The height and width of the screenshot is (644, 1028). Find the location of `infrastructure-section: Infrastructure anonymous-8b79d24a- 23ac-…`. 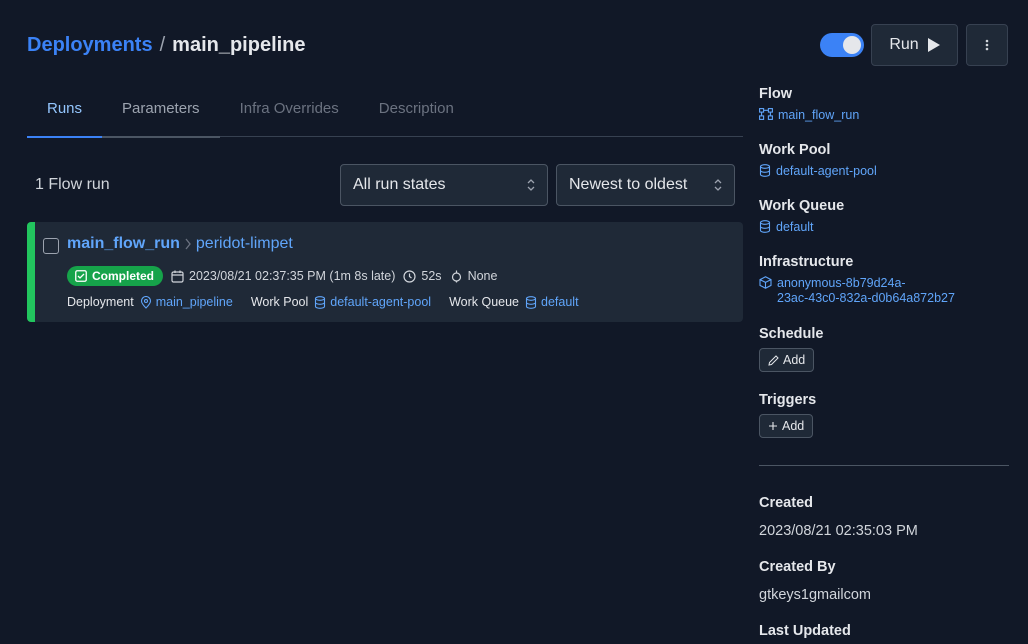

infrastructure-section: Infrastructure anonymous-8b79d24a- 23ac-… is located at coordinates (884, 280).